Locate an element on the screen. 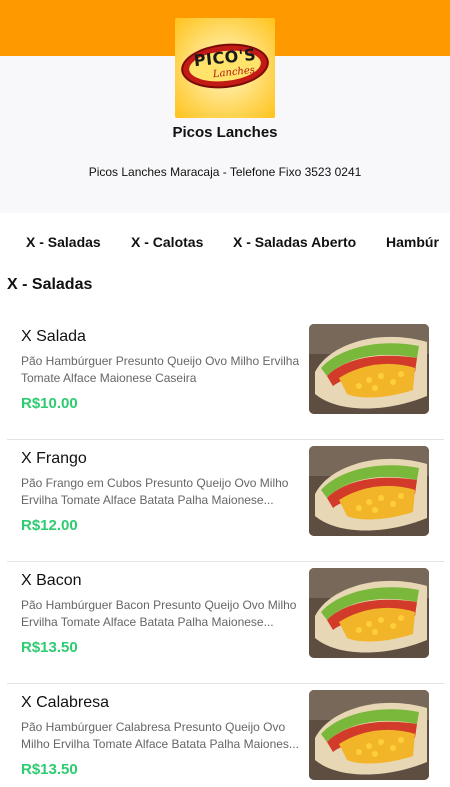  item-name: X Frango is located at coordinates (54, 458).